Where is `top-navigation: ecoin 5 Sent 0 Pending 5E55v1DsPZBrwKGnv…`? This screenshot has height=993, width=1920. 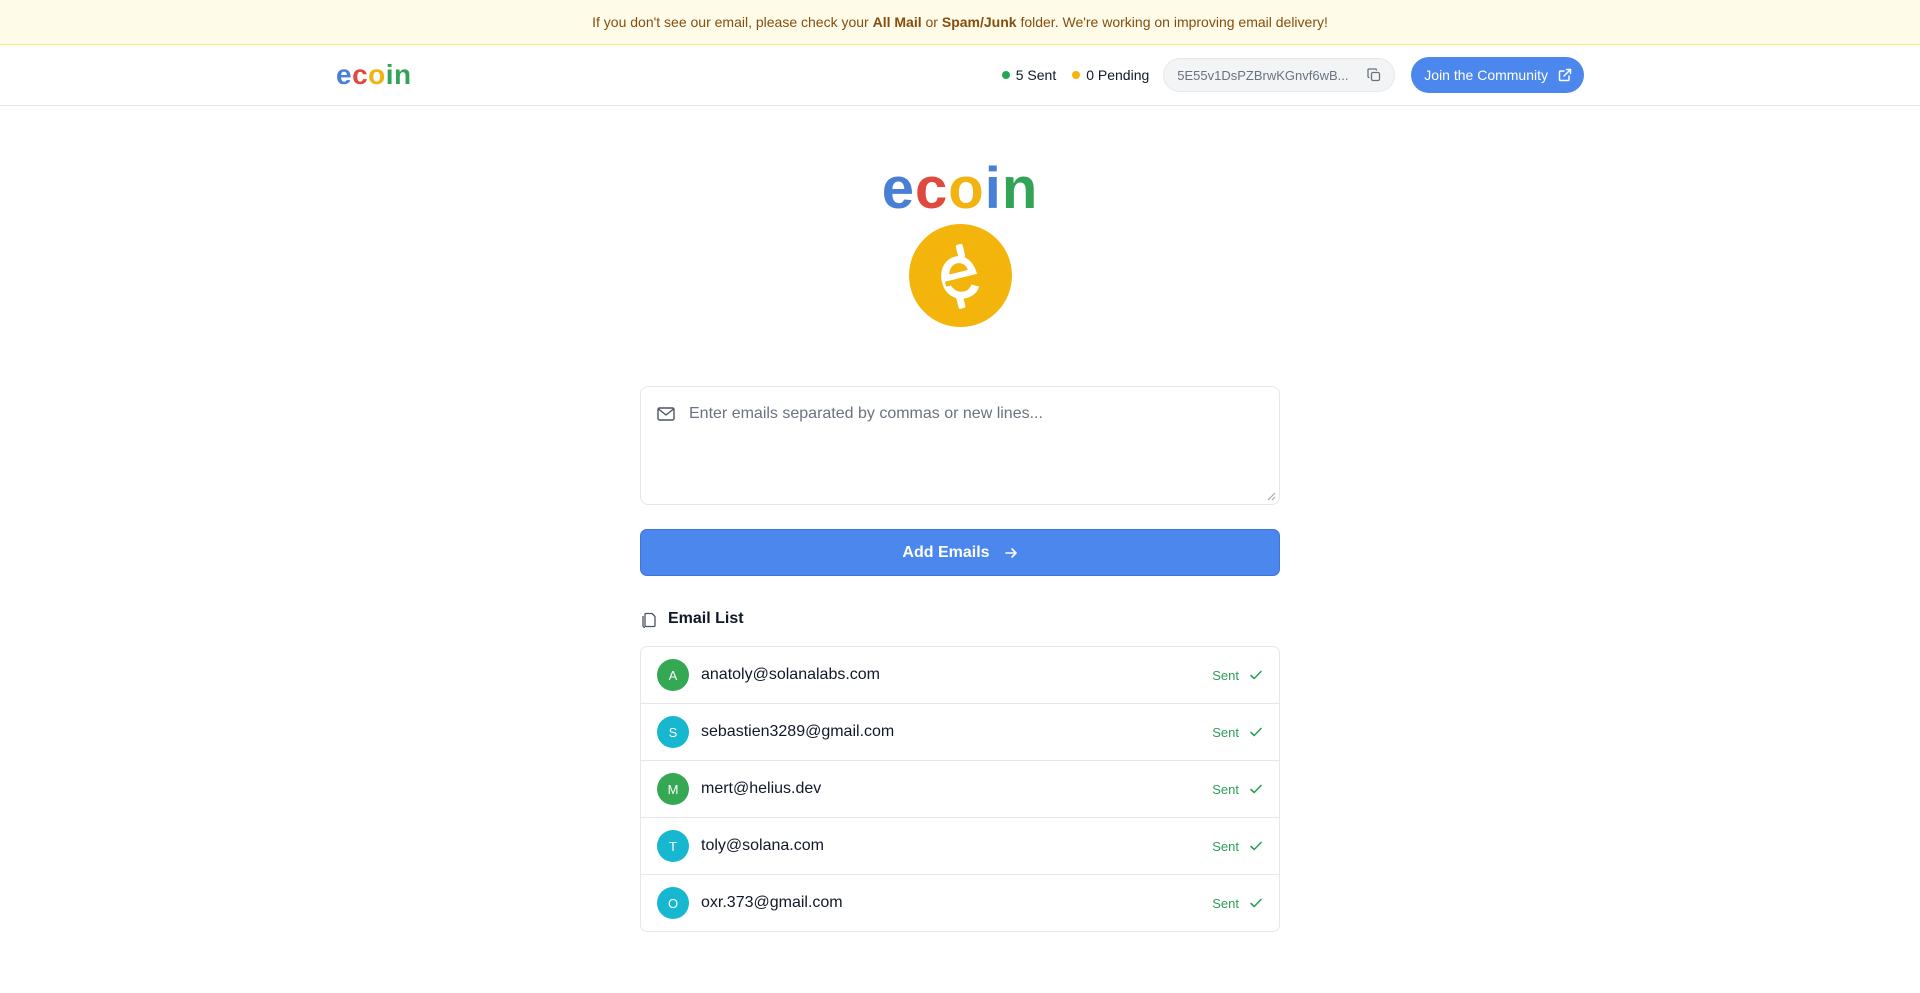
top-navigation: ecoin 5 Sent 0 Pending 5E55v1DsPZBrwKGnv… is located at coordinates (960, 75).